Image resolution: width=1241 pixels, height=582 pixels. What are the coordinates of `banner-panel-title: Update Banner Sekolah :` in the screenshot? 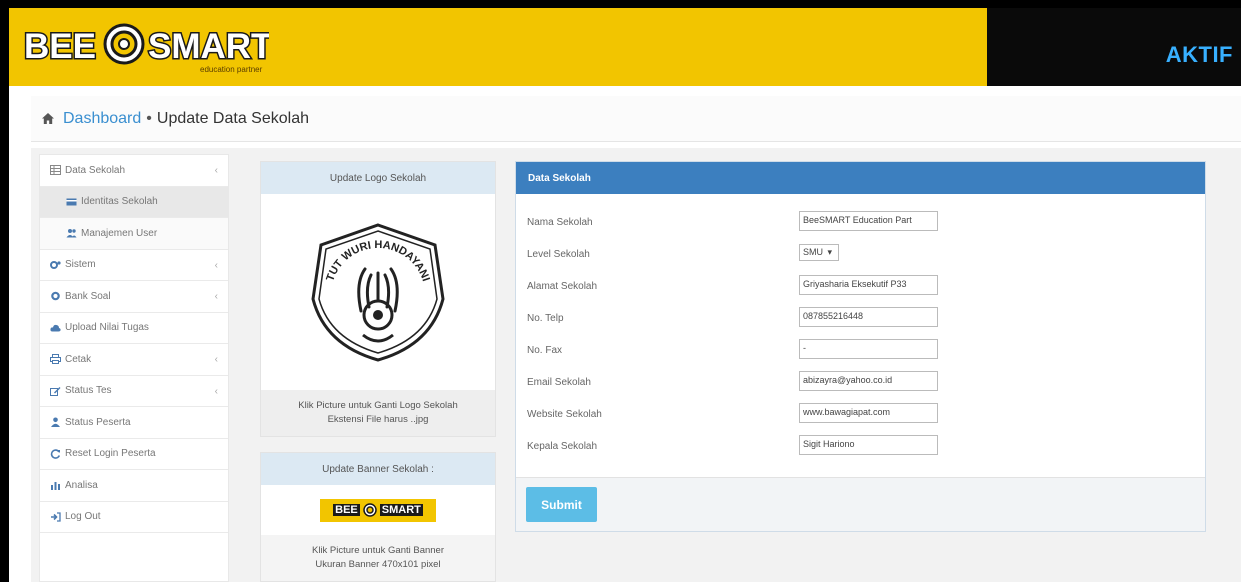 It's located at (378, 469).